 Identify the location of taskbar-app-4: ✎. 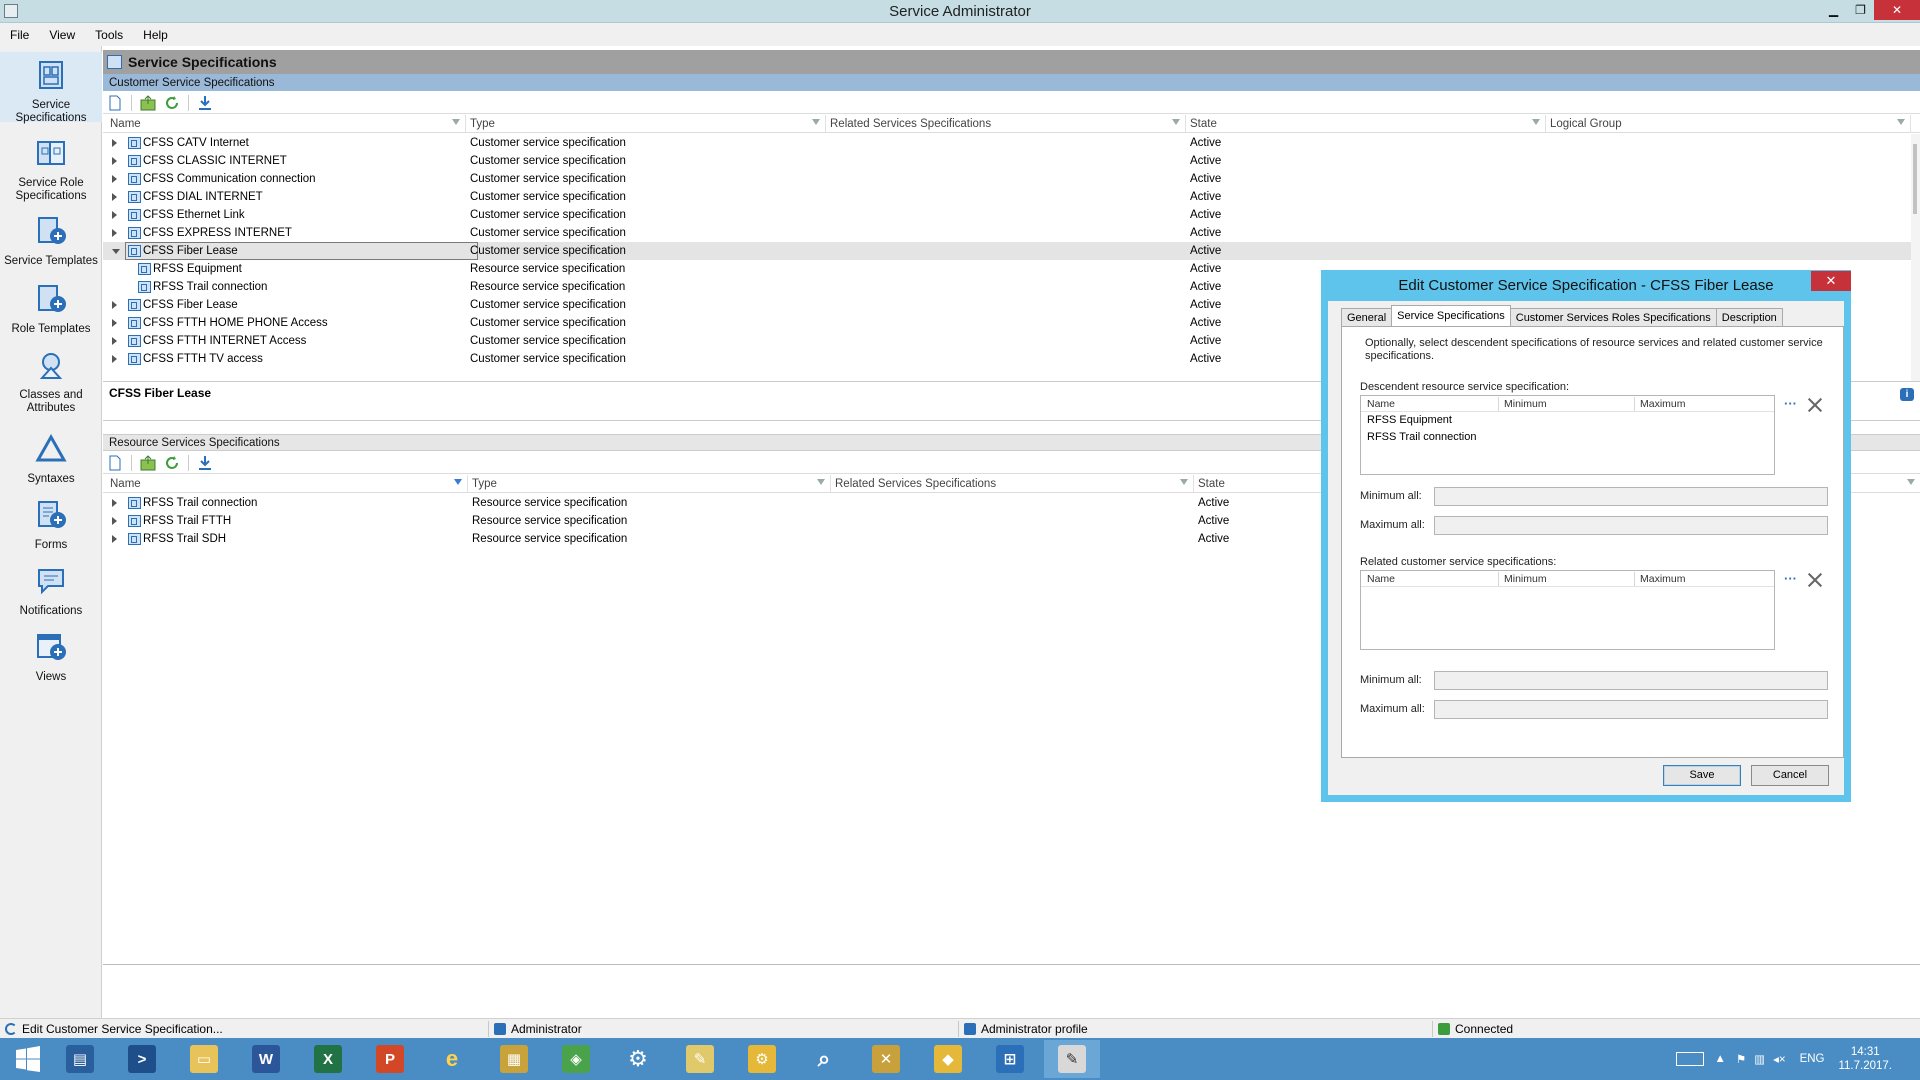
(700, 1059).